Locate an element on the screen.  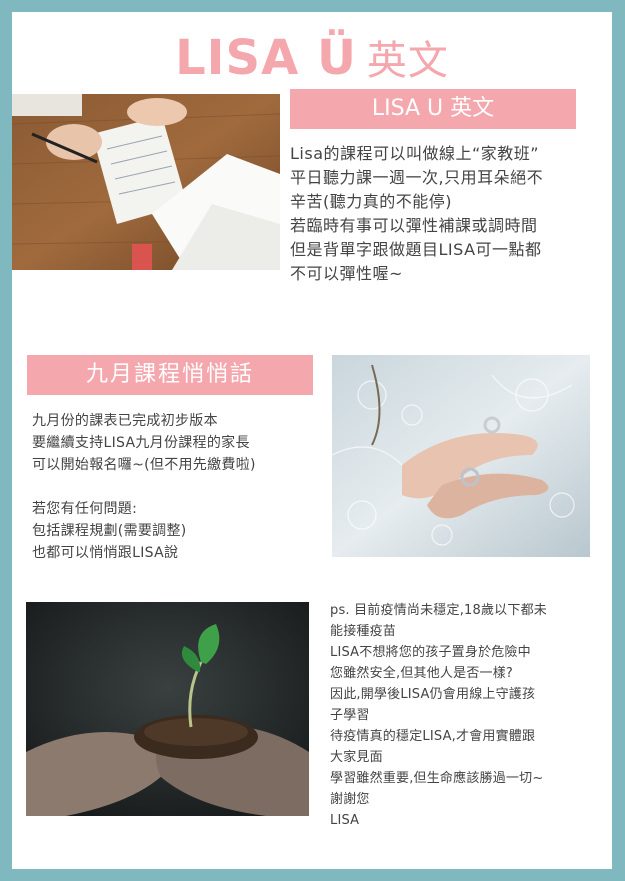
text-line: ps. 目前疫情尚未穩定,18歲以下都未 is located at coordinates (438, 610).